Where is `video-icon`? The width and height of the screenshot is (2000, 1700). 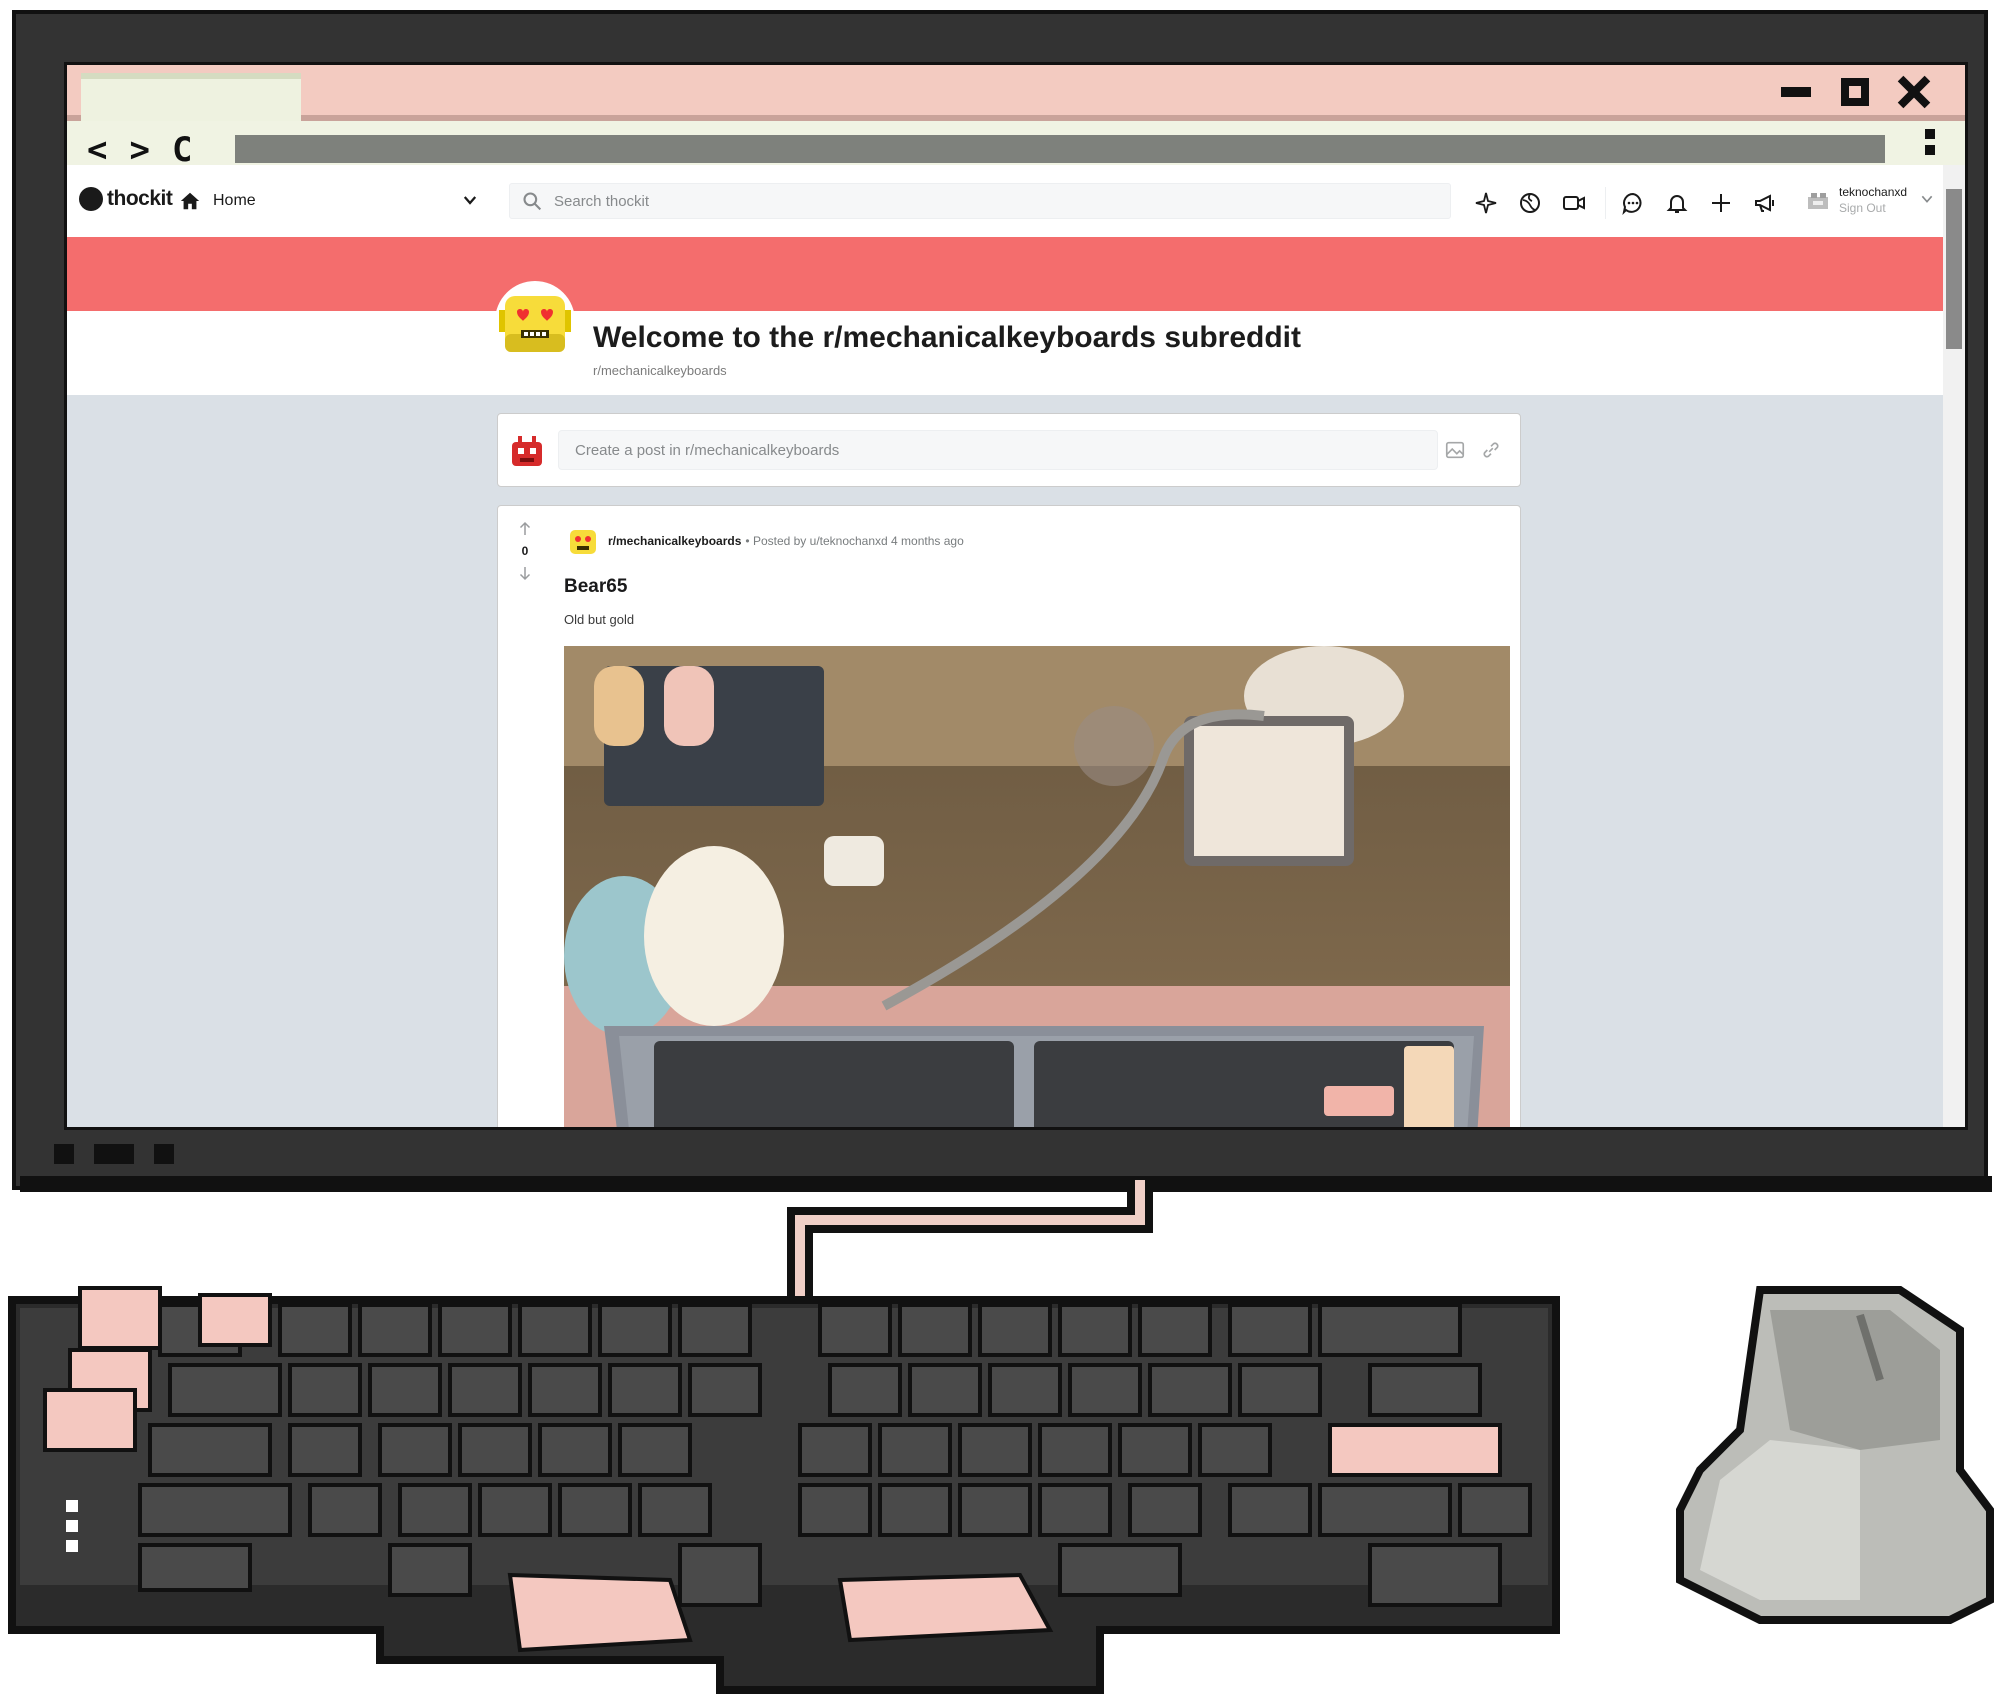
video-icon is located at coordinates (1574, 203).